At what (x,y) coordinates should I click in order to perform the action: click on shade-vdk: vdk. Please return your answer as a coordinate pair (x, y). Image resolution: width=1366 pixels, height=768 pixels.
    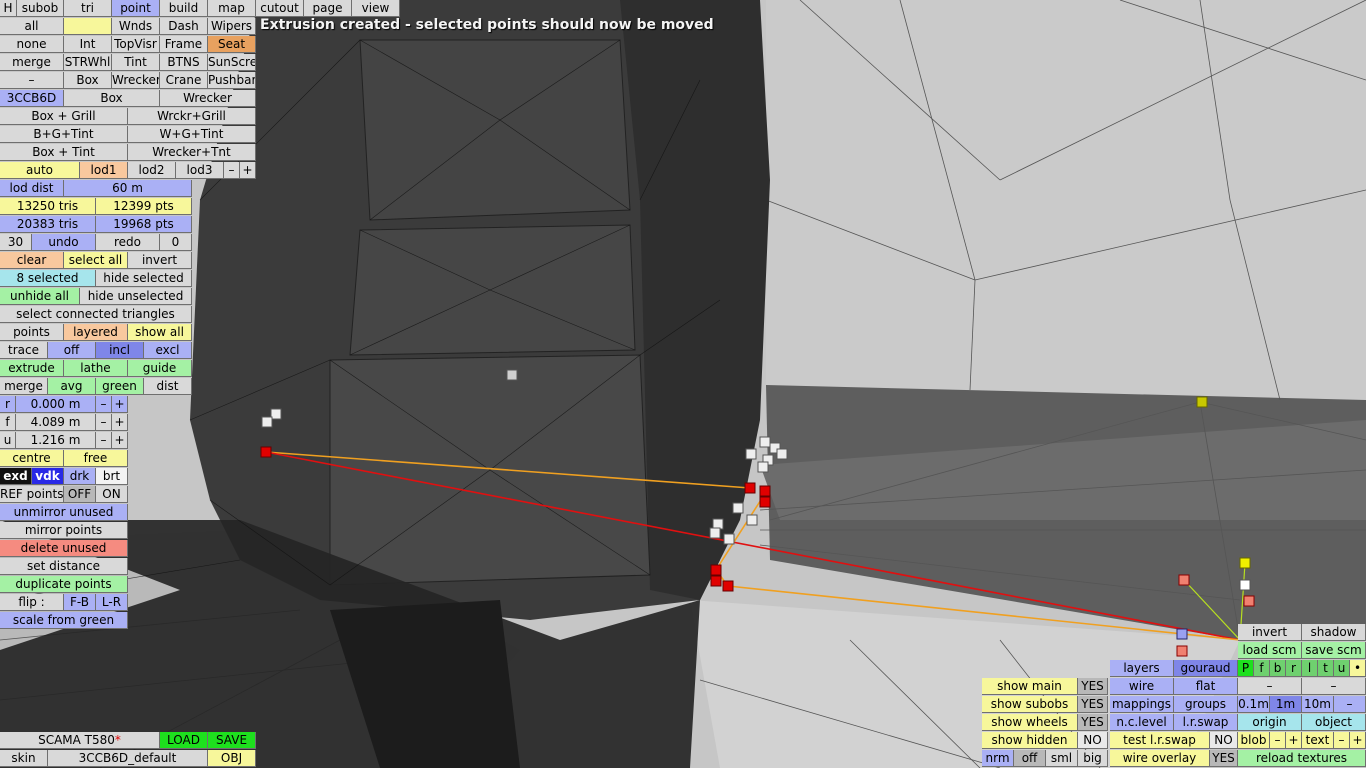
    Looking at the image, I should click on (48, 476).